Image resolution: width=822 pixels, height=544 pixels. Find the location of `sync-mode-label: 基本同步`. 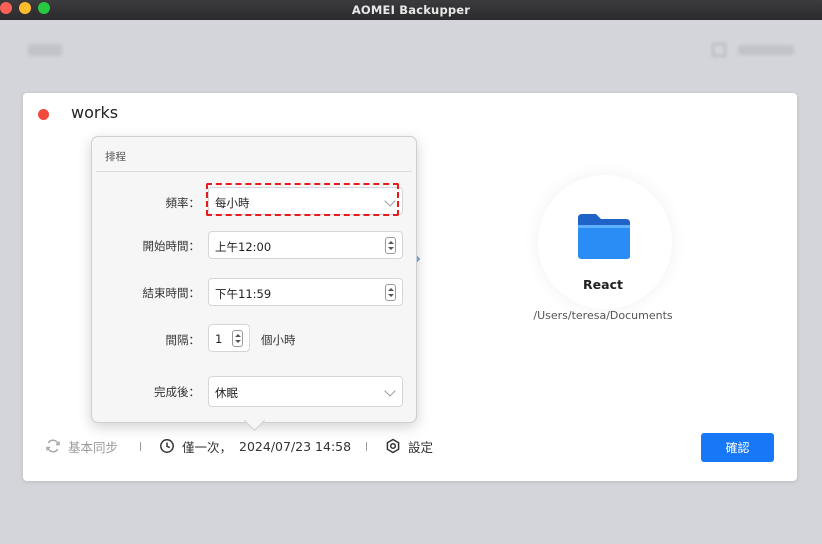

sync-mode-label: 基本同步 is located at coordinates (93, 447).